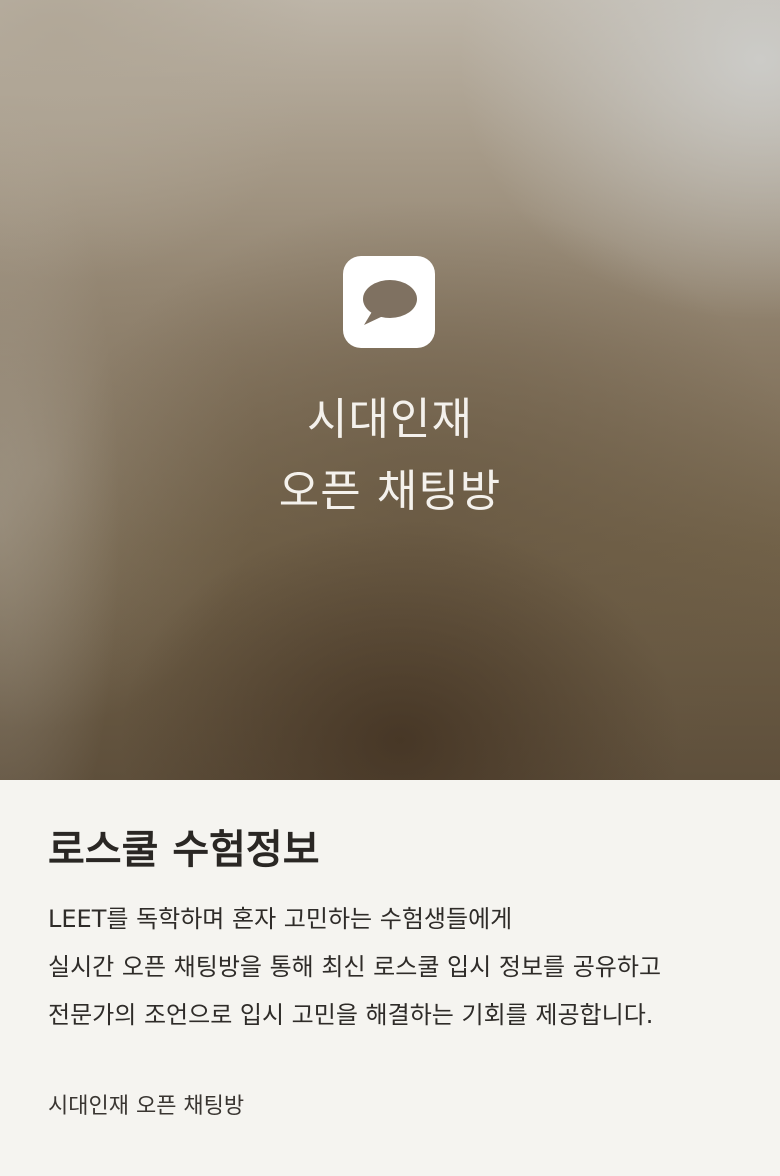  What do you see at coordinates (355, 967) in the screenshot?
I see `description-line: 실시간 오픈 채팅방을 통해 최신 로스쿨 입시 정보를 공유하고` at bounding box center [355, 967].